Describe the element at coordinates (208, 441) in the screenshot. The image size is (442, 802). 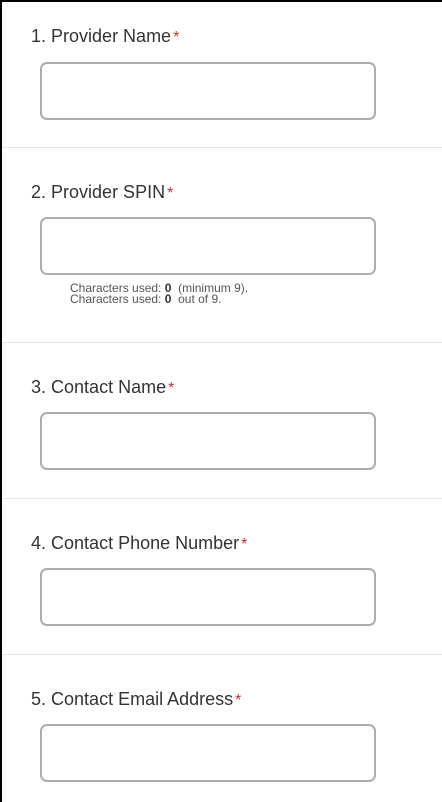
I see `contact-name-input` at that location.